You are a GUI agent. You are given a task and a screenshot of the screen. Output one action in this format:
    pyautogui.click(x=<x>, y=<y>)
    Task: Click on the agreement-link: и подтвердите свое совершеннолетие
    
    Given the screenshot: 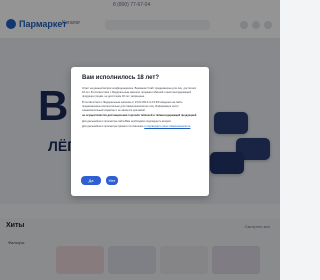 What is the action you would take?
    pyautogui.click(x=167, y=126)
    